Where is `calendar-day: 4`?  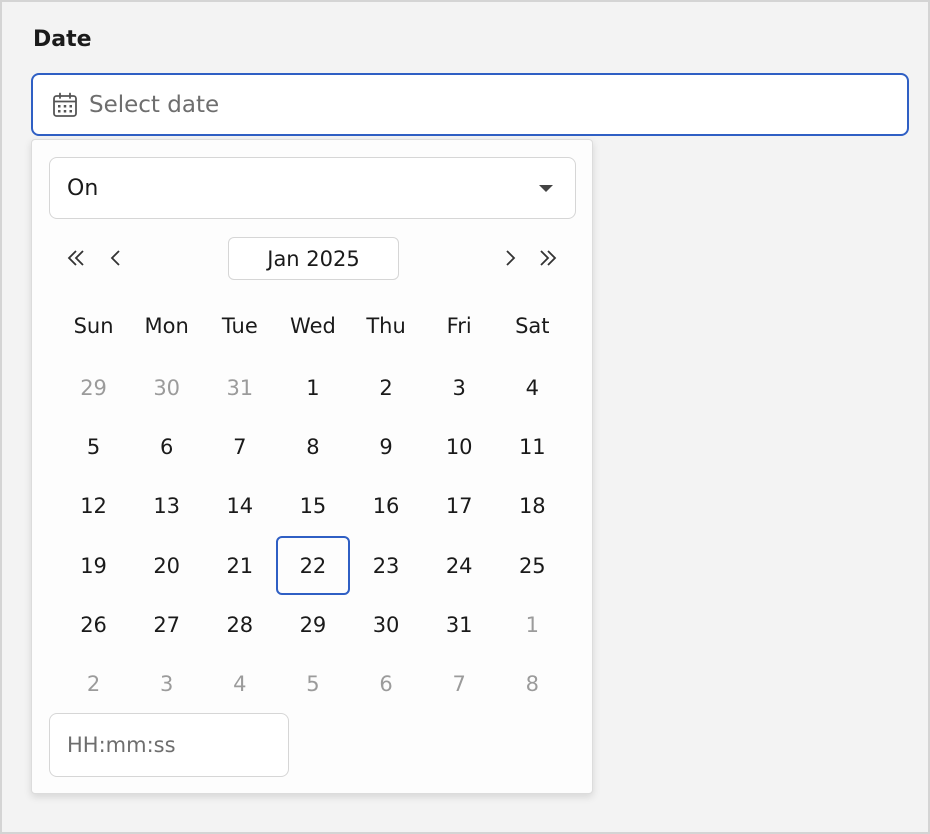 calendar-day: 4 is located at coordinates (532, 387).